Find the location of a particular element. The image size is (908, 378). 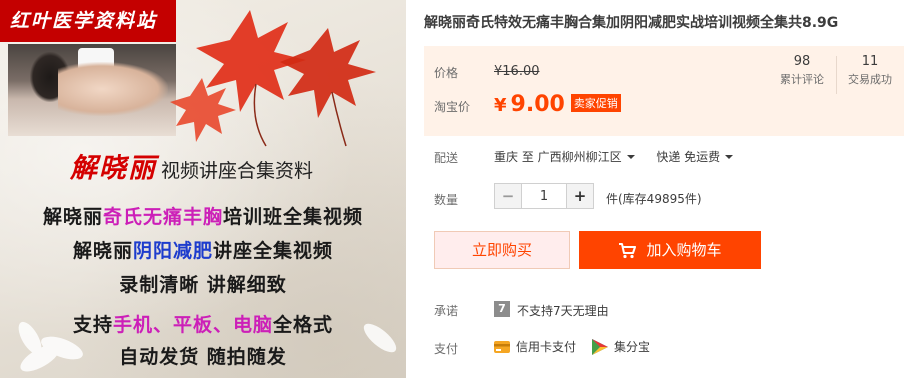

product-title: 解晓丽奇氏特效无痛丰胸合集加阴阳减肥实战培训视频全集共8.9G is located at coordinates (631, 23).